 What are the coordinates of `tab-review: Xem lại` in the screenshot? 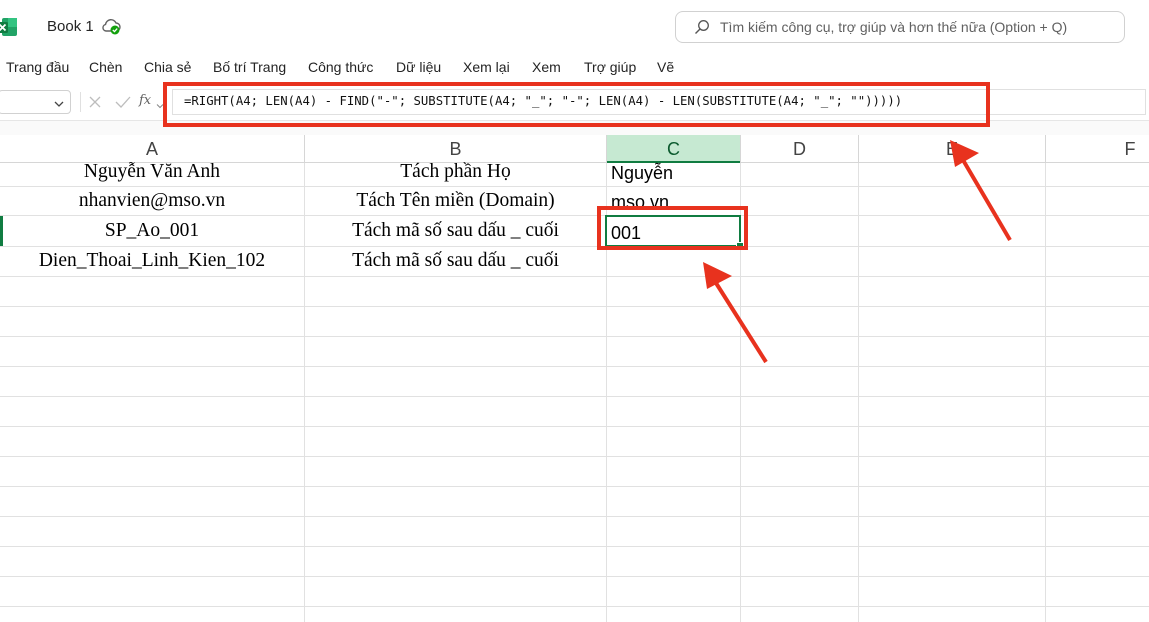 It's located at (486, 67).